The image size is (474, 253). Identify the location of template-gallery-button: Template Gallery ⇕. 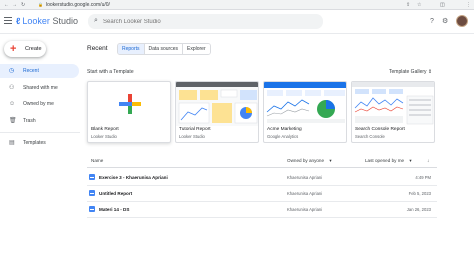
(410, 72).